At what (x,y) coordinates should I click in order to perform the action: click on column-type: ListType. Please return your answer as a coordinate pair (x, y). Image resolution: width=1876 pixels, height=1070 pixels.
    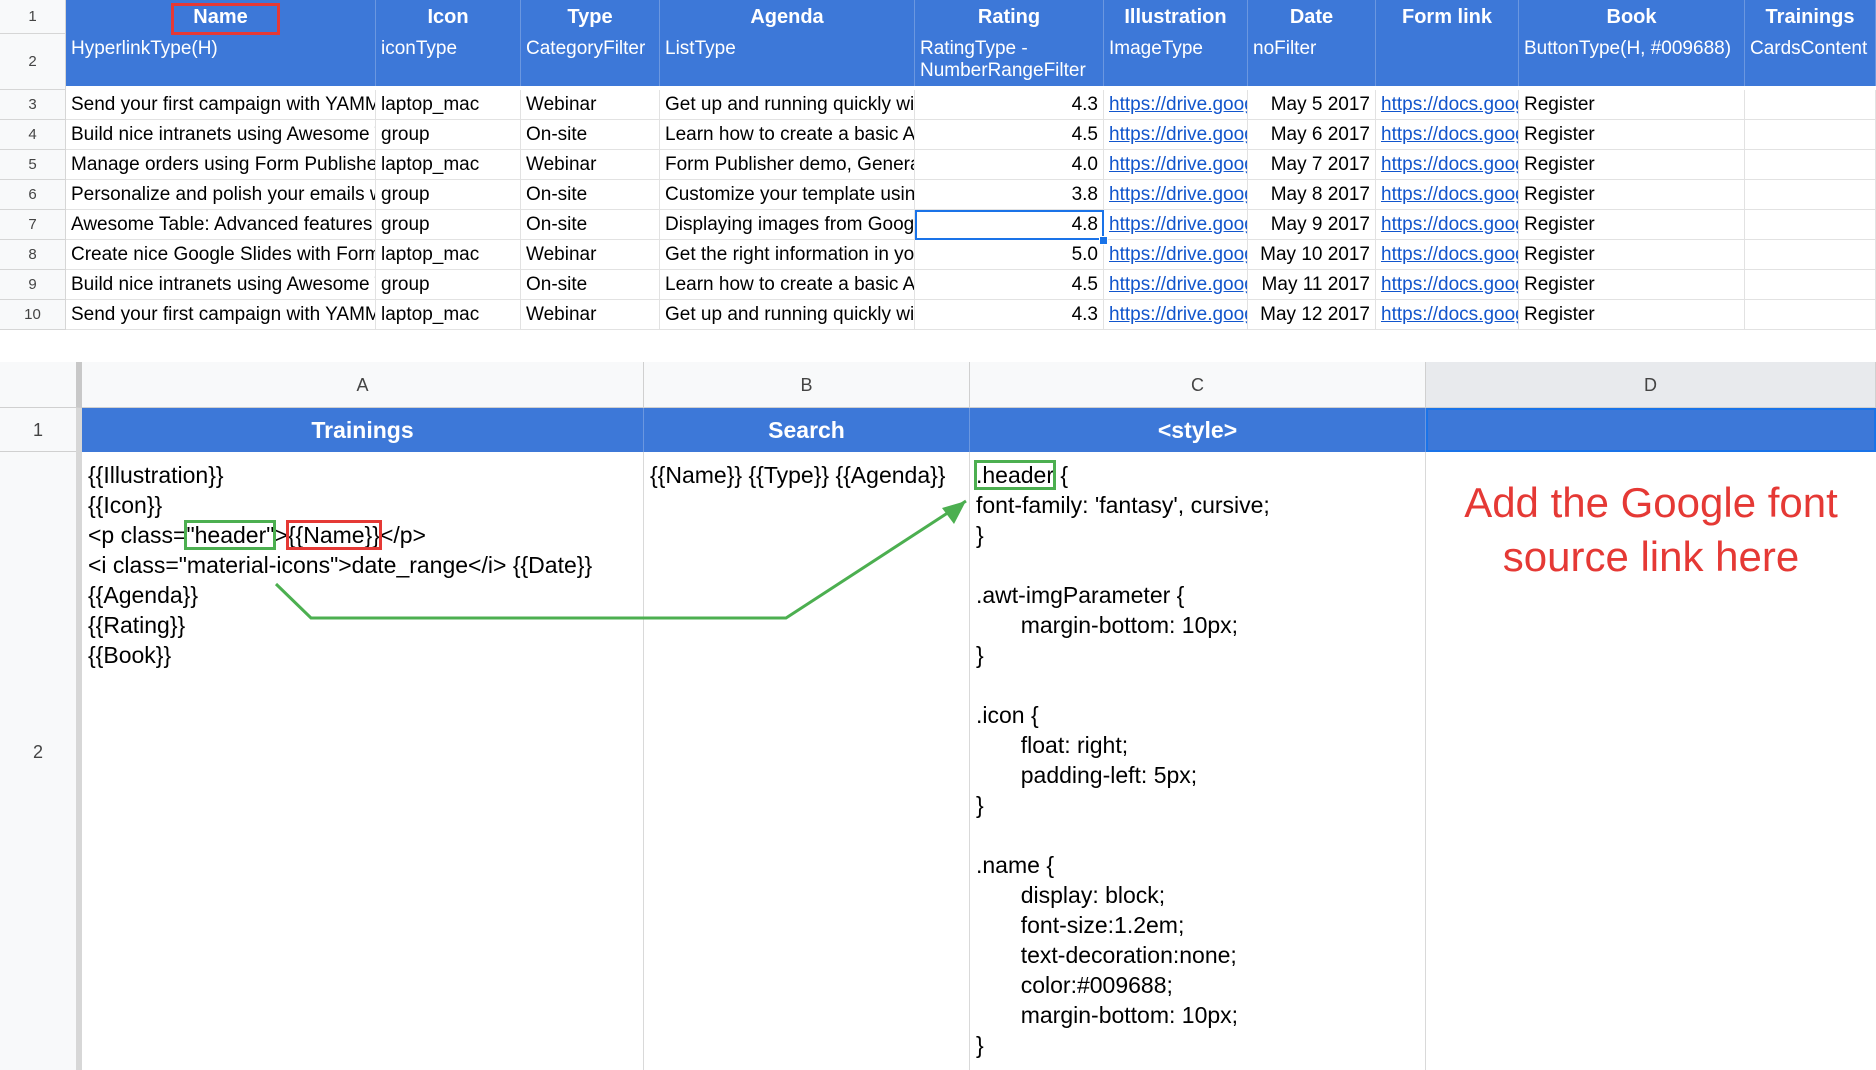
    Looking at the image, I should click on (787, 60).